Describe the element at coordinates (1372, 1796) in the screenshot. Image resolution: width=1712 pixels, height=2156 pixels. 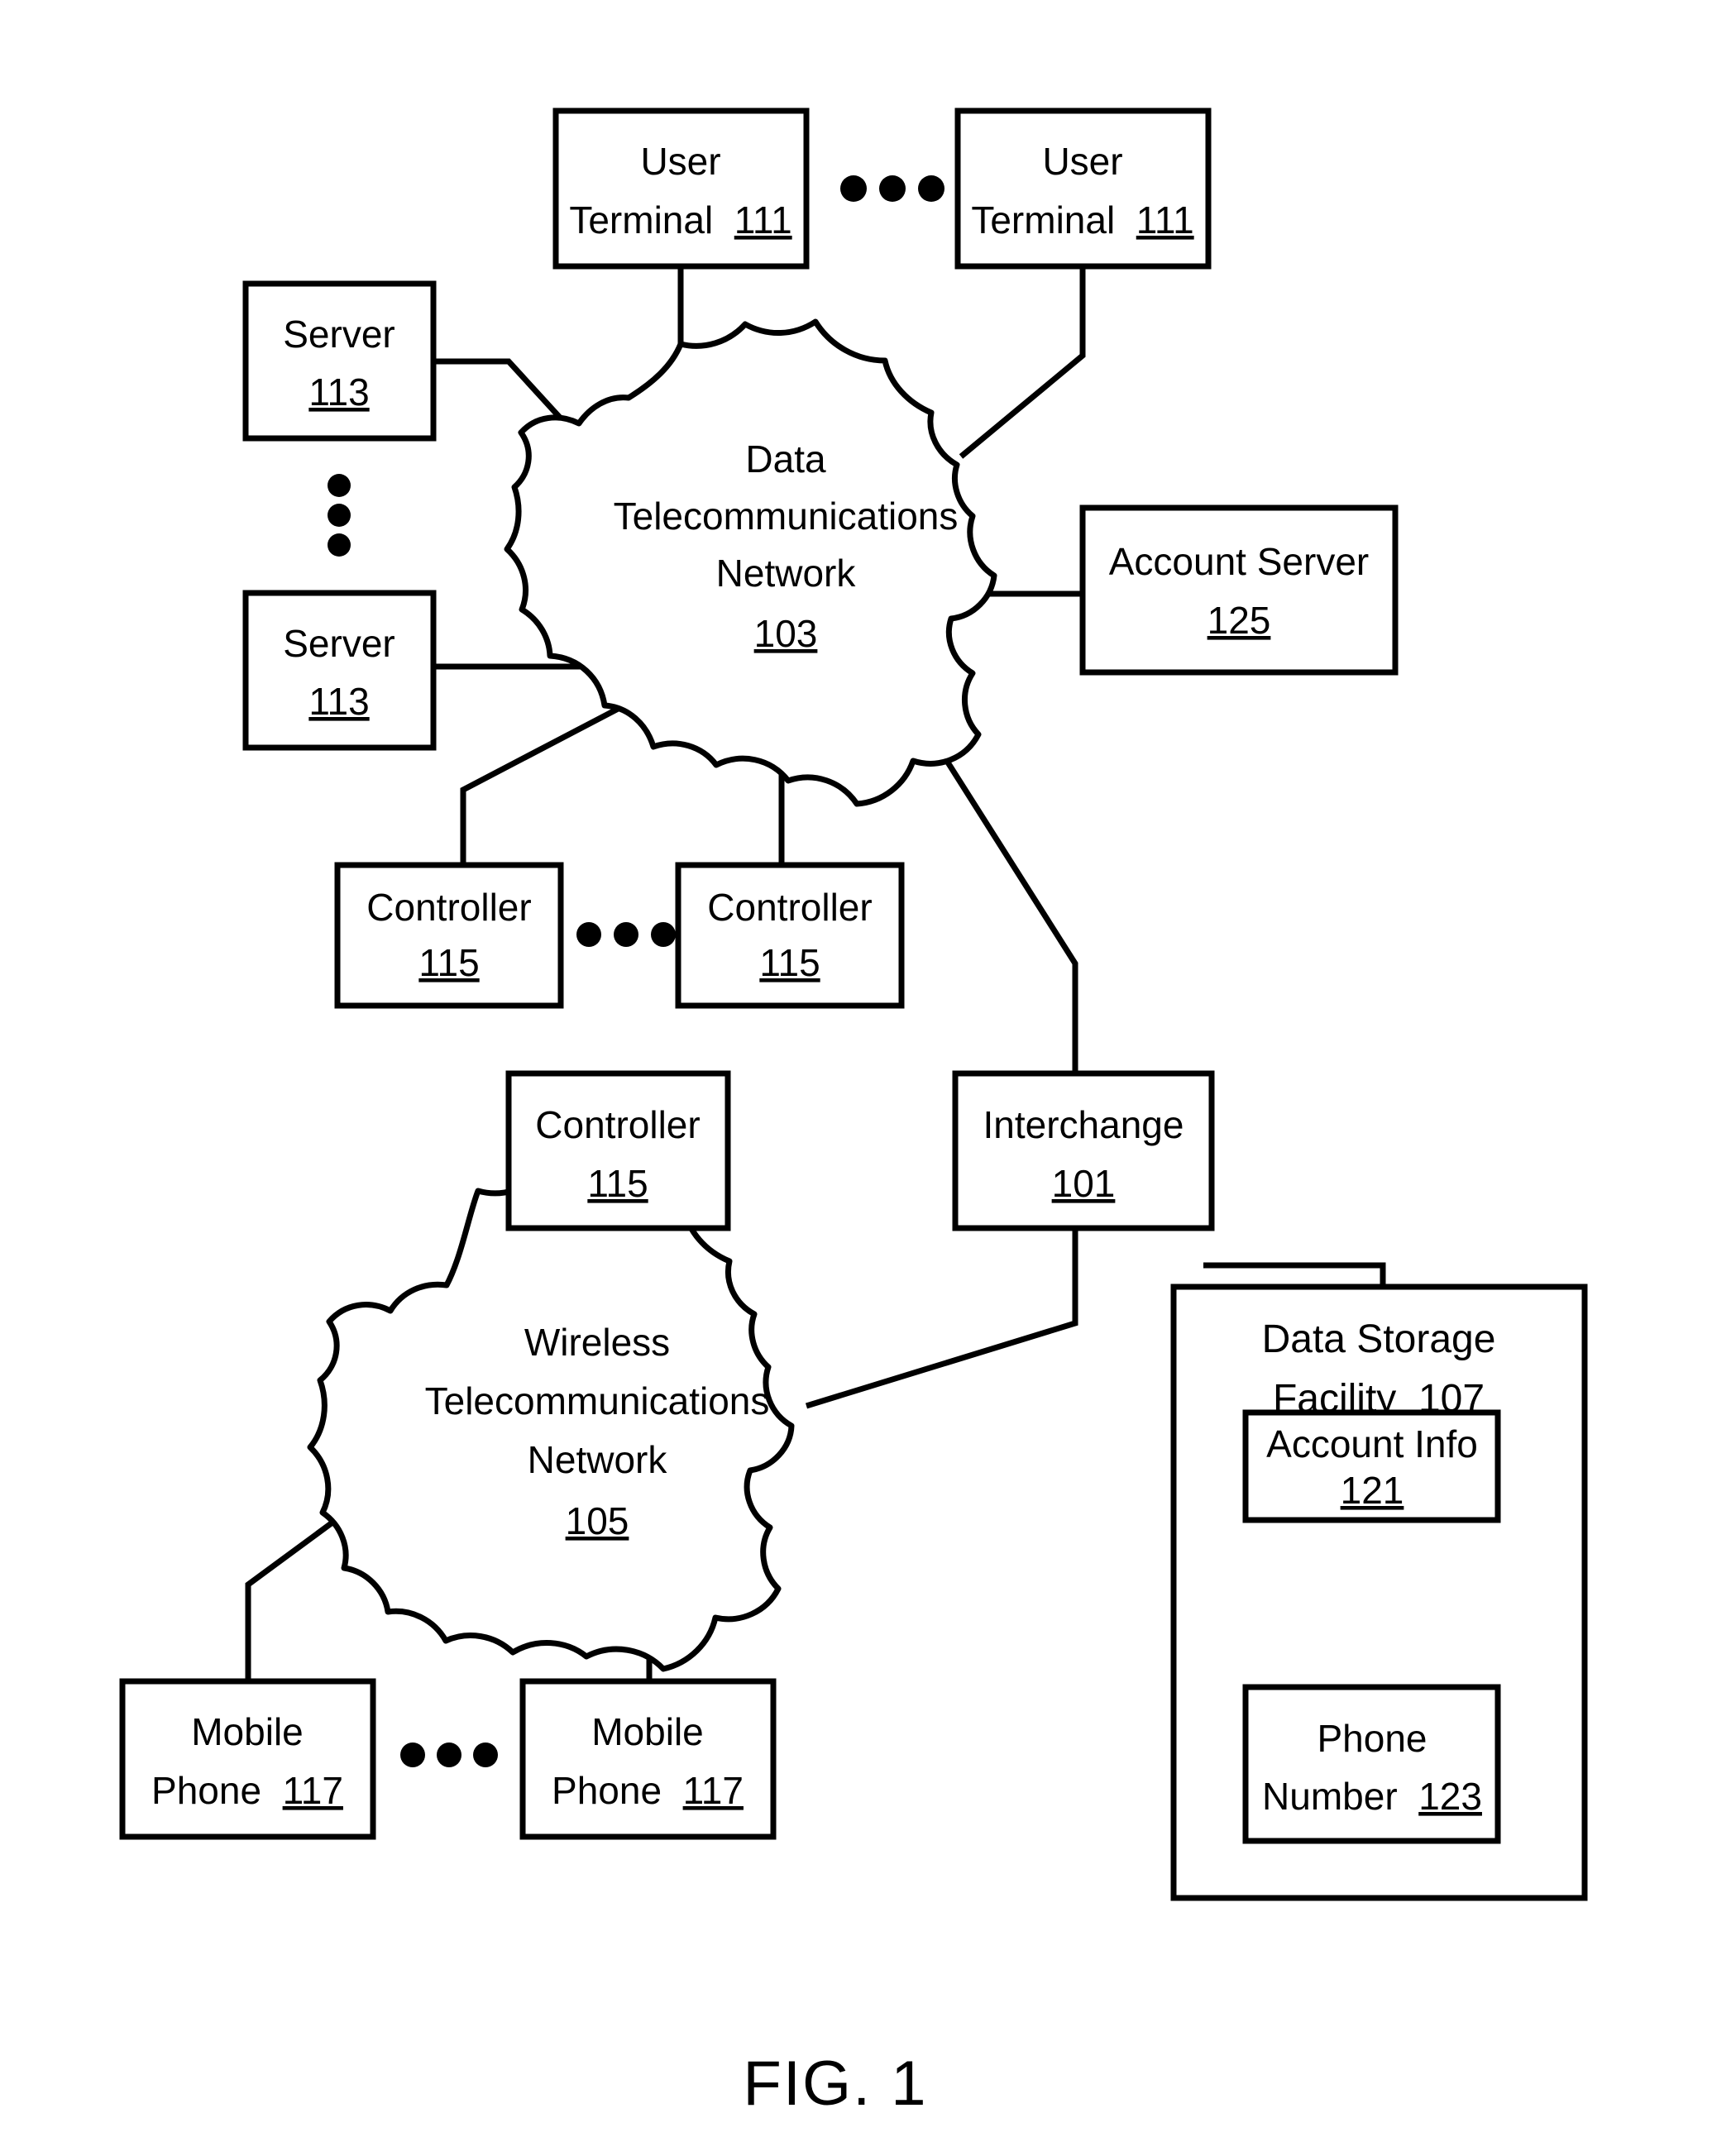
I see `phone-number-line2: Number 123` at that location.